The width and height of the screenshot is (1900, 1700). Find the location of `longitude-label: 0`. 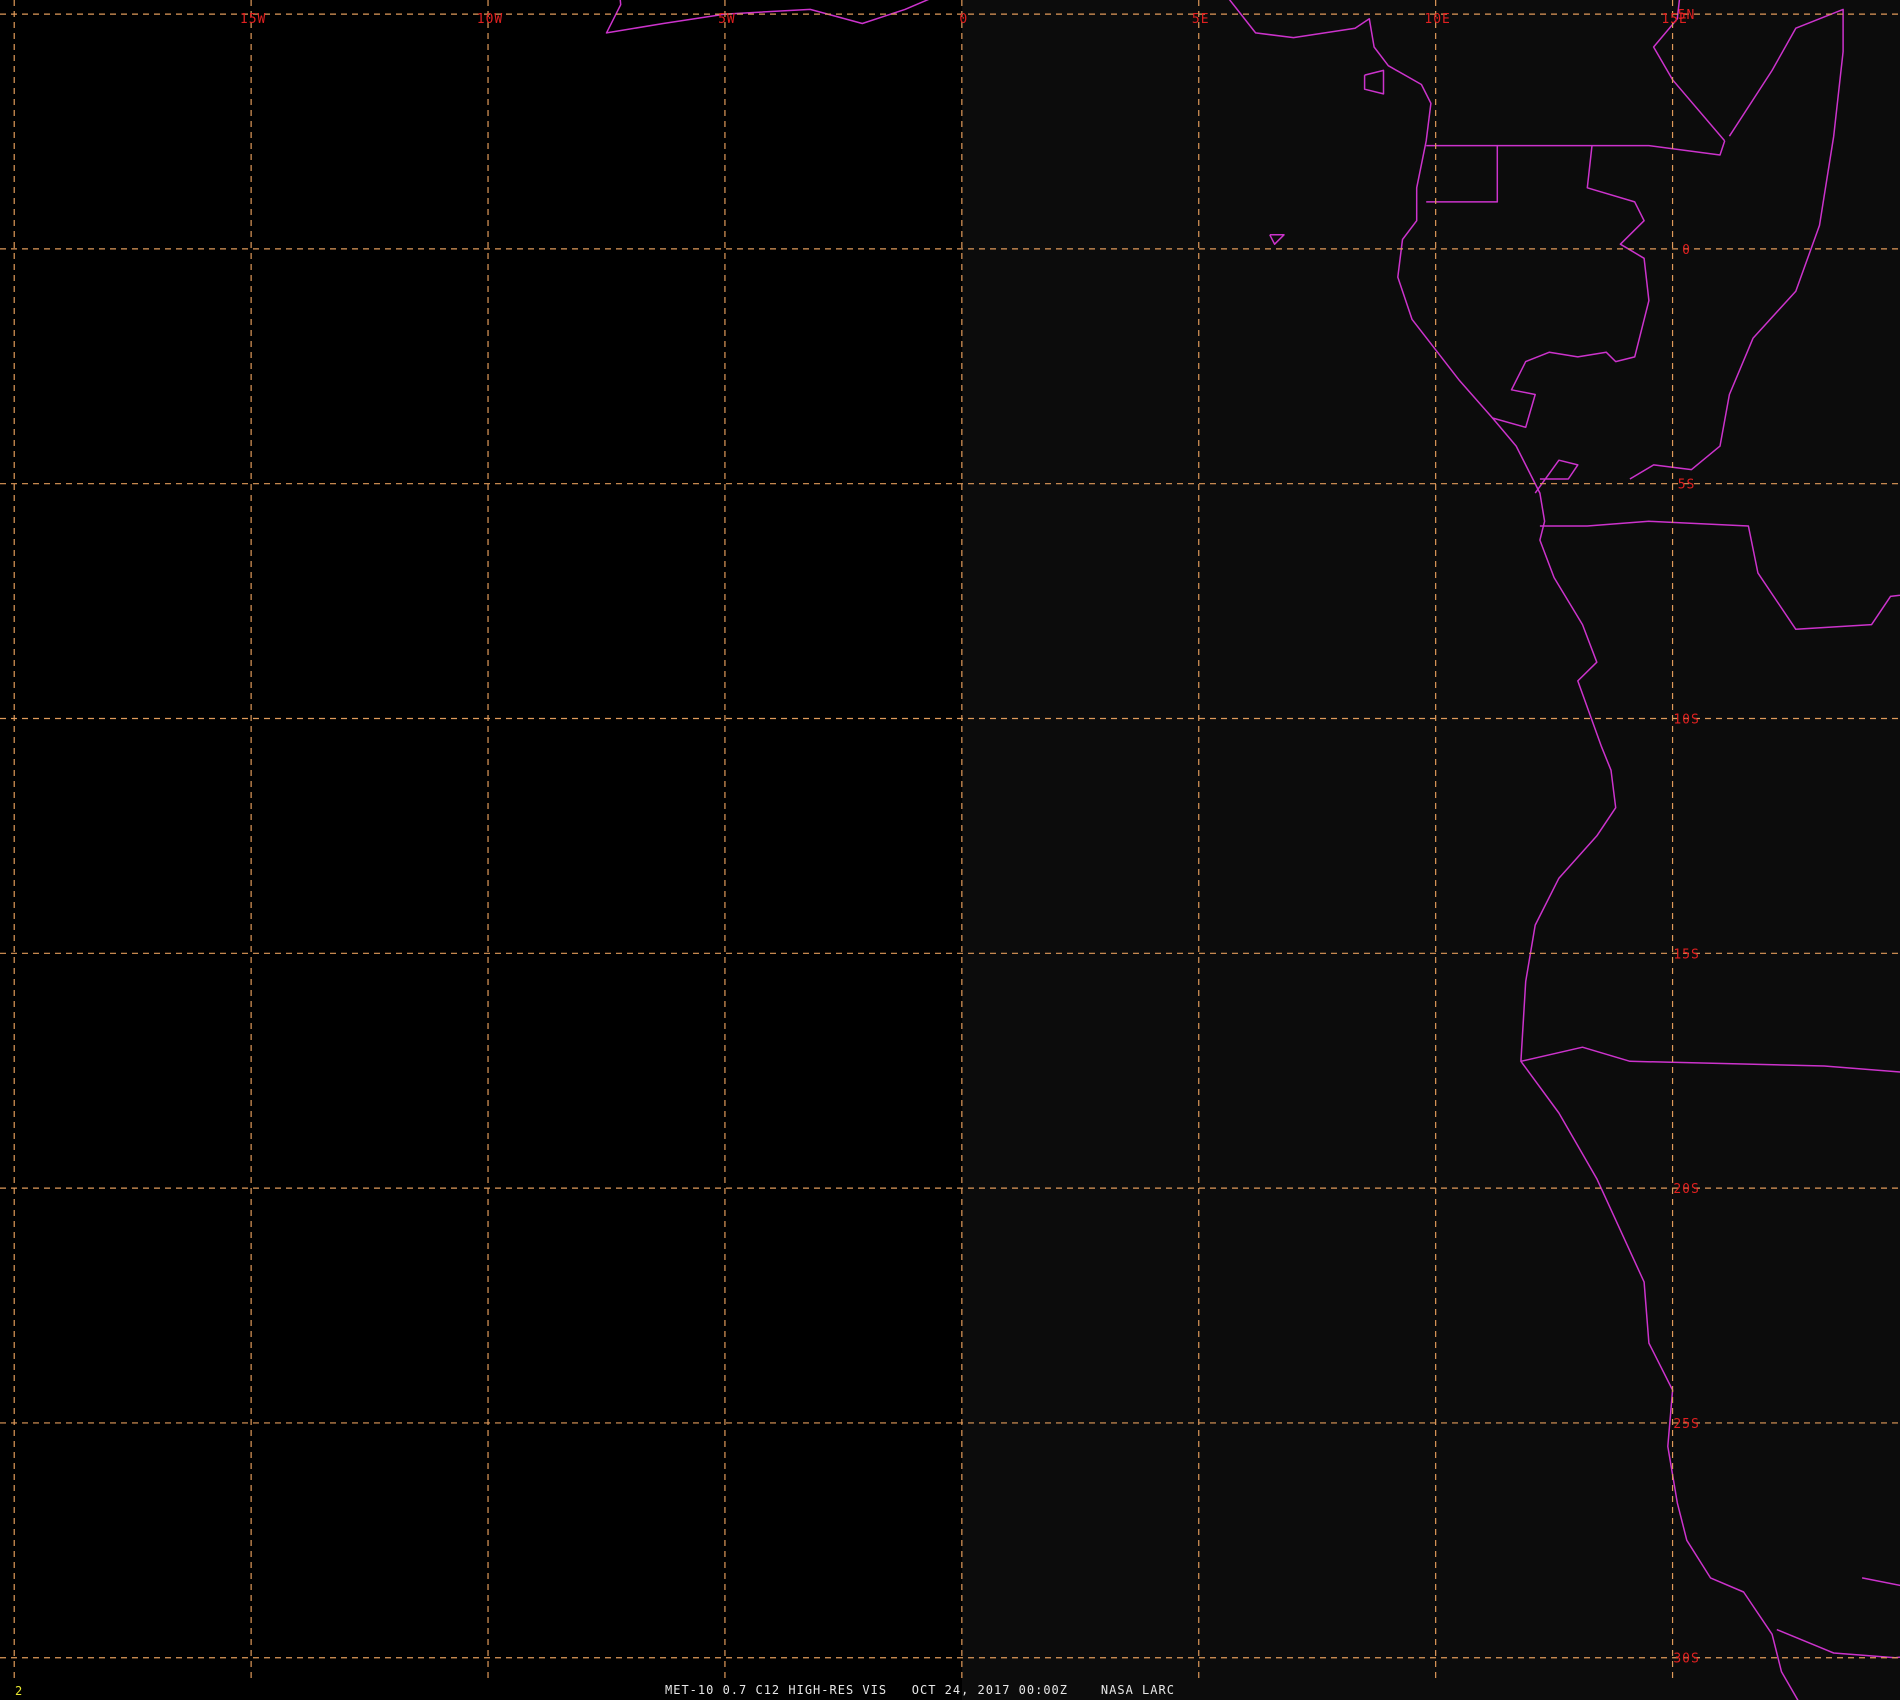

longitude-label: 0 is located at coordinates (963, 19).